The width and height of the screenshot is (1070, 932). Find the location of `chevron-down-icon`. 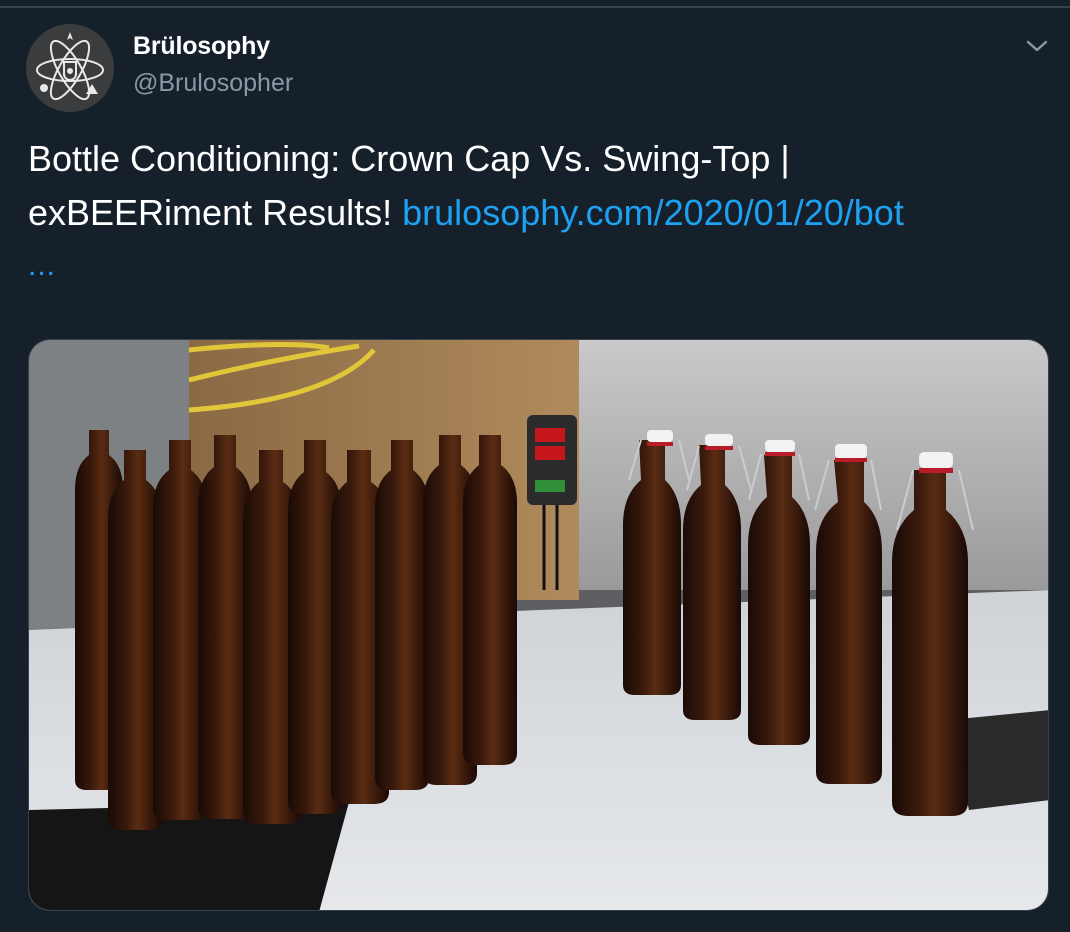

chevron-down-icon is located at coordinates (1037, 46).